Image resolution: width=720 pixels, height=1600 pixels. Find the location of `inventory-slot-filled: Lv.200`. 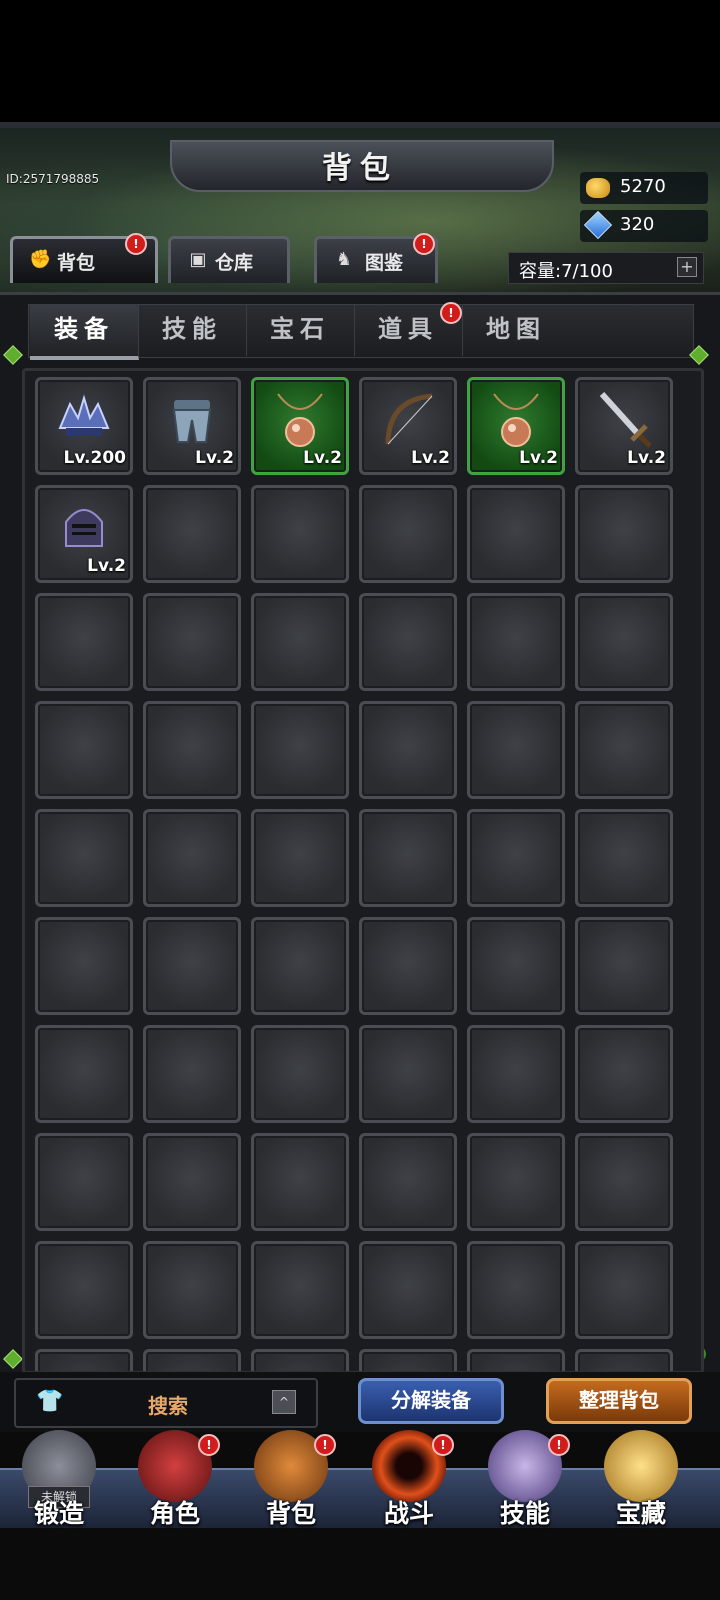

inventory-slot-filled: Lv.200 is located at coordinates (84, 426).